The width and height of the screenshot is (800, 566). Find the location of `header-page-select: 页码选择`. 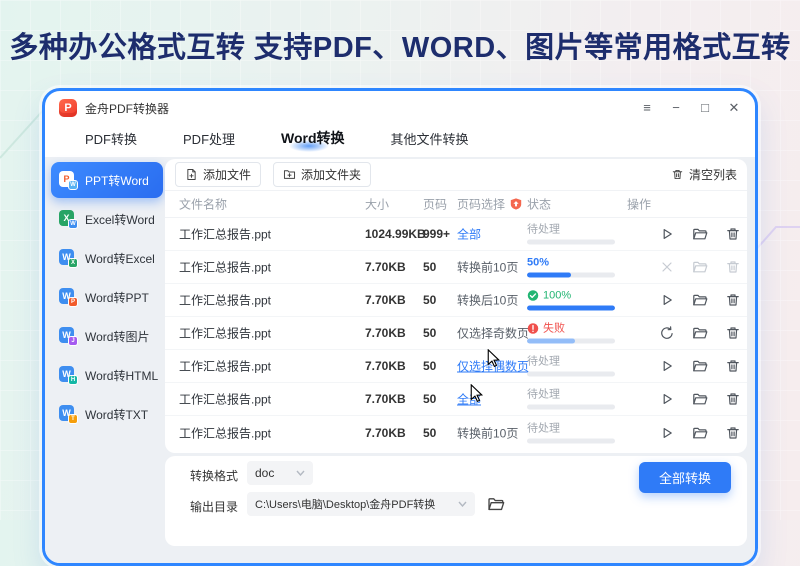

header-page-select: 页码选择 is located at coordinates (490, 204).